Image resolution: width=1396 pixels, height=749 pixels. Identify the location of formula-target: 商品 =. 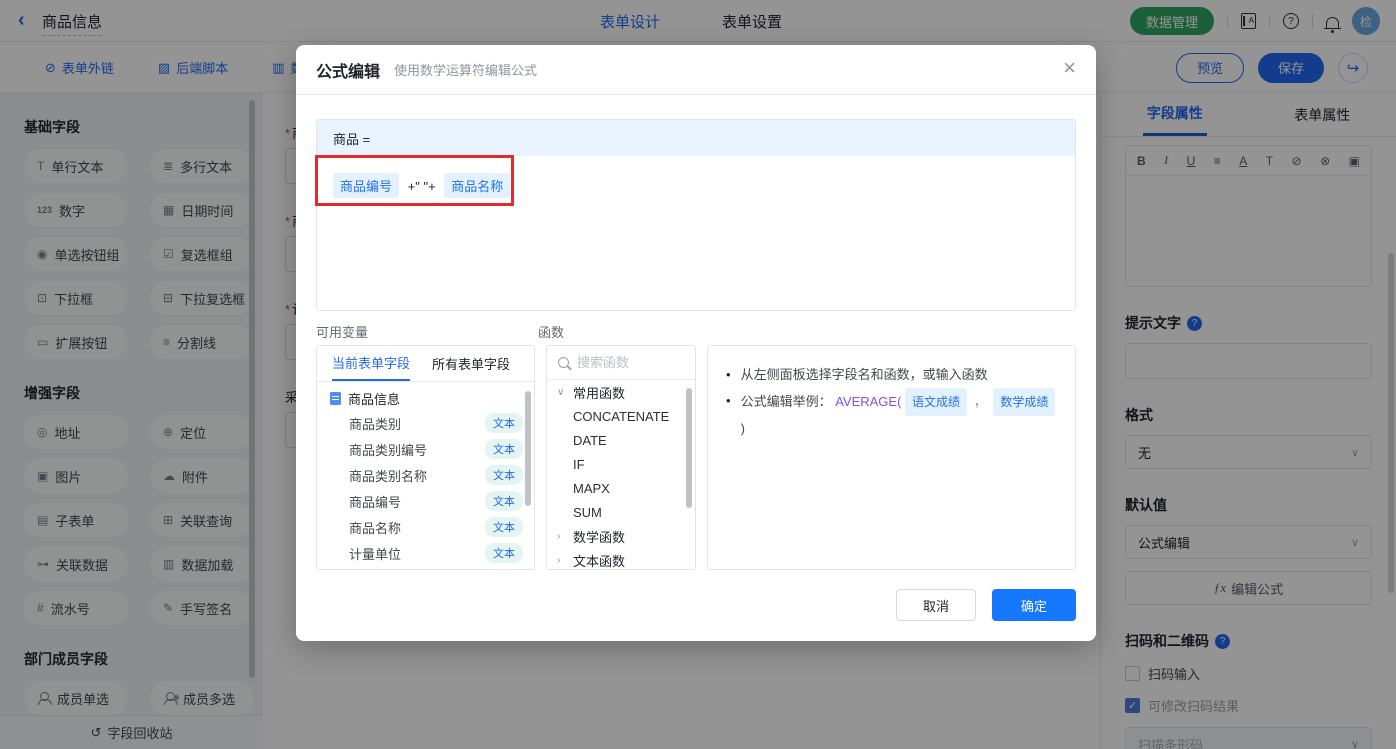
(696, 138).